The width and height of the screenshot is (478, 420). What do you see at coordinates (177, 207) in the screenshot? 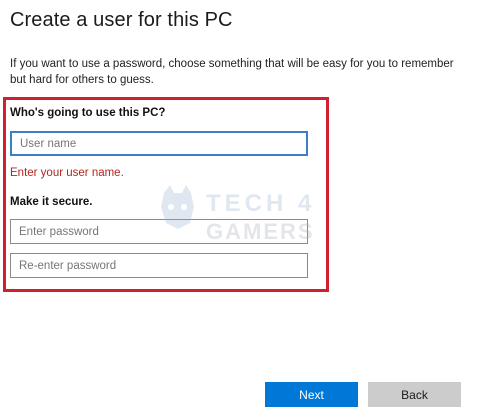
I see `mascot-icon` at bounding box center [177, 207].